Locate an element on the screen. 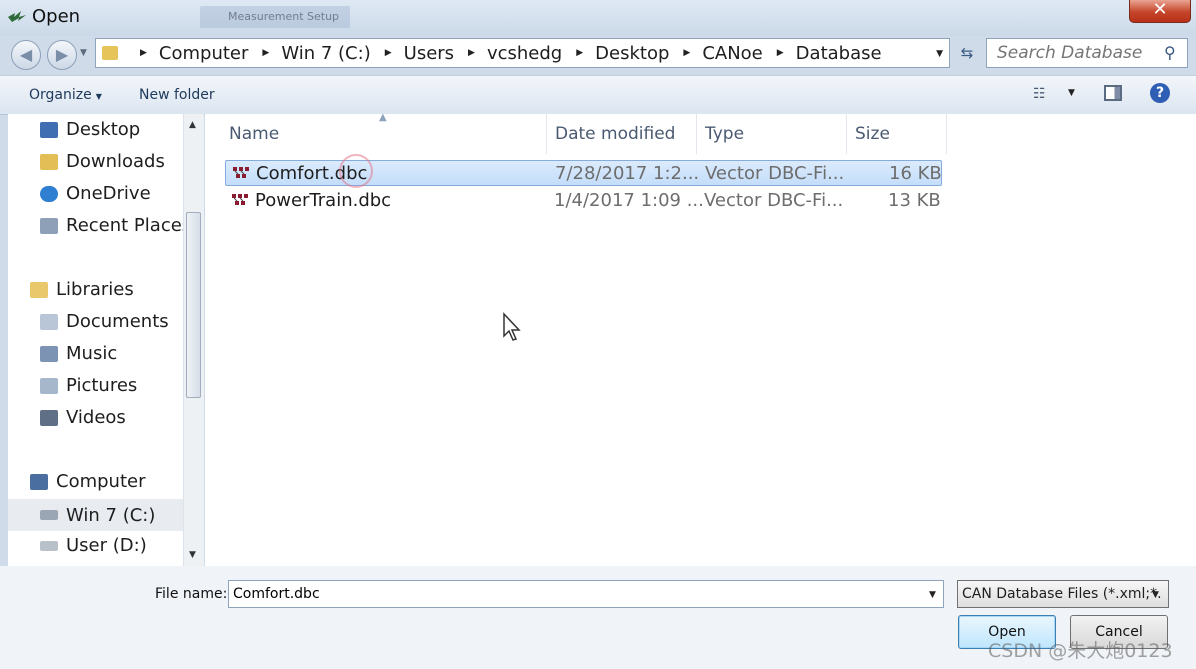 Image resolution: width=1196 pixels, height=669 pixels. sidebar-item-desktop: Desktop is located at coordinates (90, 129).